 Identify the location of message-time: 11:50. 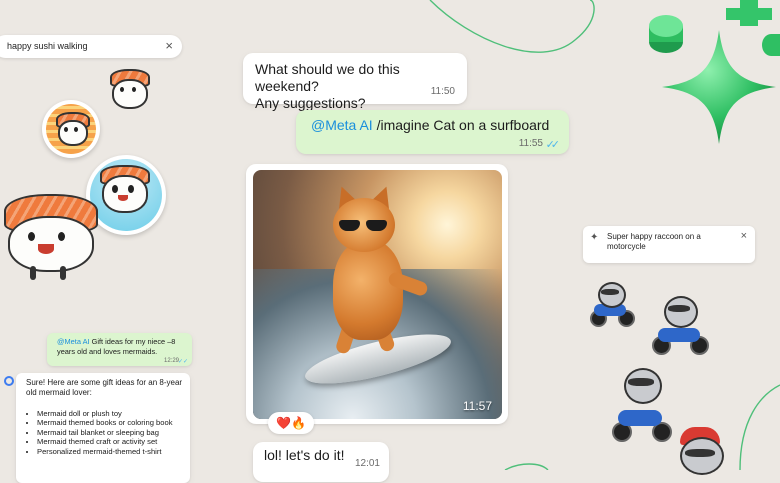
(442, 91).